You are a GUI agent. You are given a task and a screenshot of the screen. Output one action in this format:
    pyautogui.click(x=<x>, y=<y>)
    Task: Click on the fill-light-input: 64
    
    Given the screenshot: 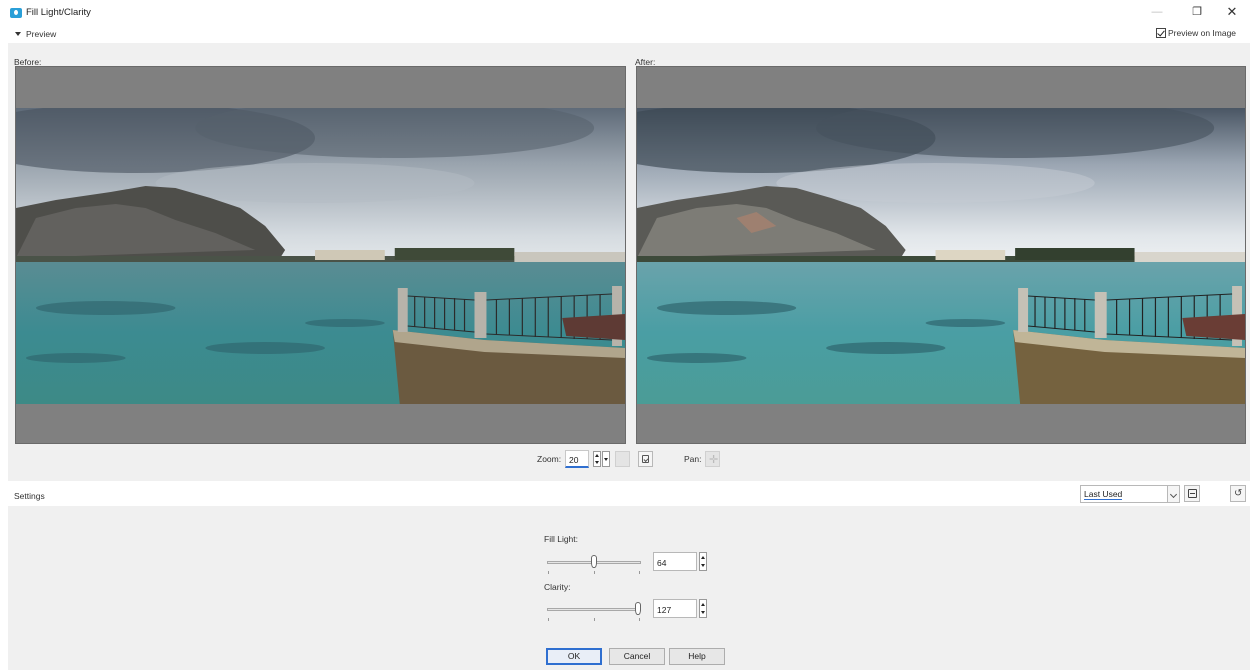 What is the action you would take?
    pyautogui.click(x=675, y=561)
    